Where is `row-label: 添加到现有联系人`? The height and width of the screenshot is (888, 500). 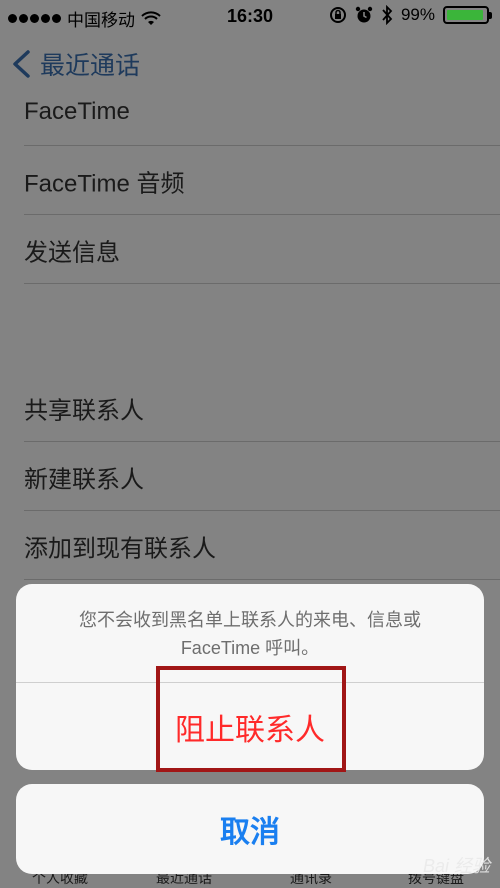 row-label: 添加到现有联系人 is located at coordinates (120, 549).